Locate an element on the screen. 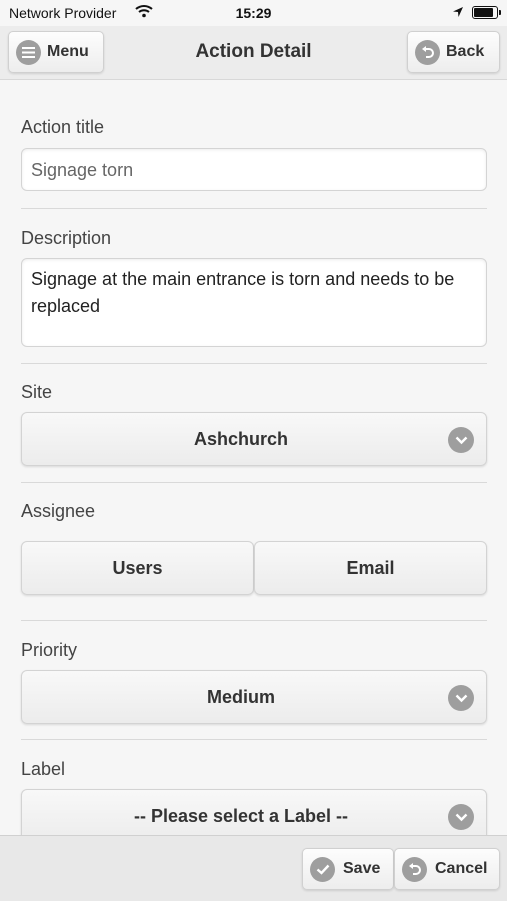 The image size is (507, 901). status-bar: Network Provider 15:29 is located at coordinates (253, 13).